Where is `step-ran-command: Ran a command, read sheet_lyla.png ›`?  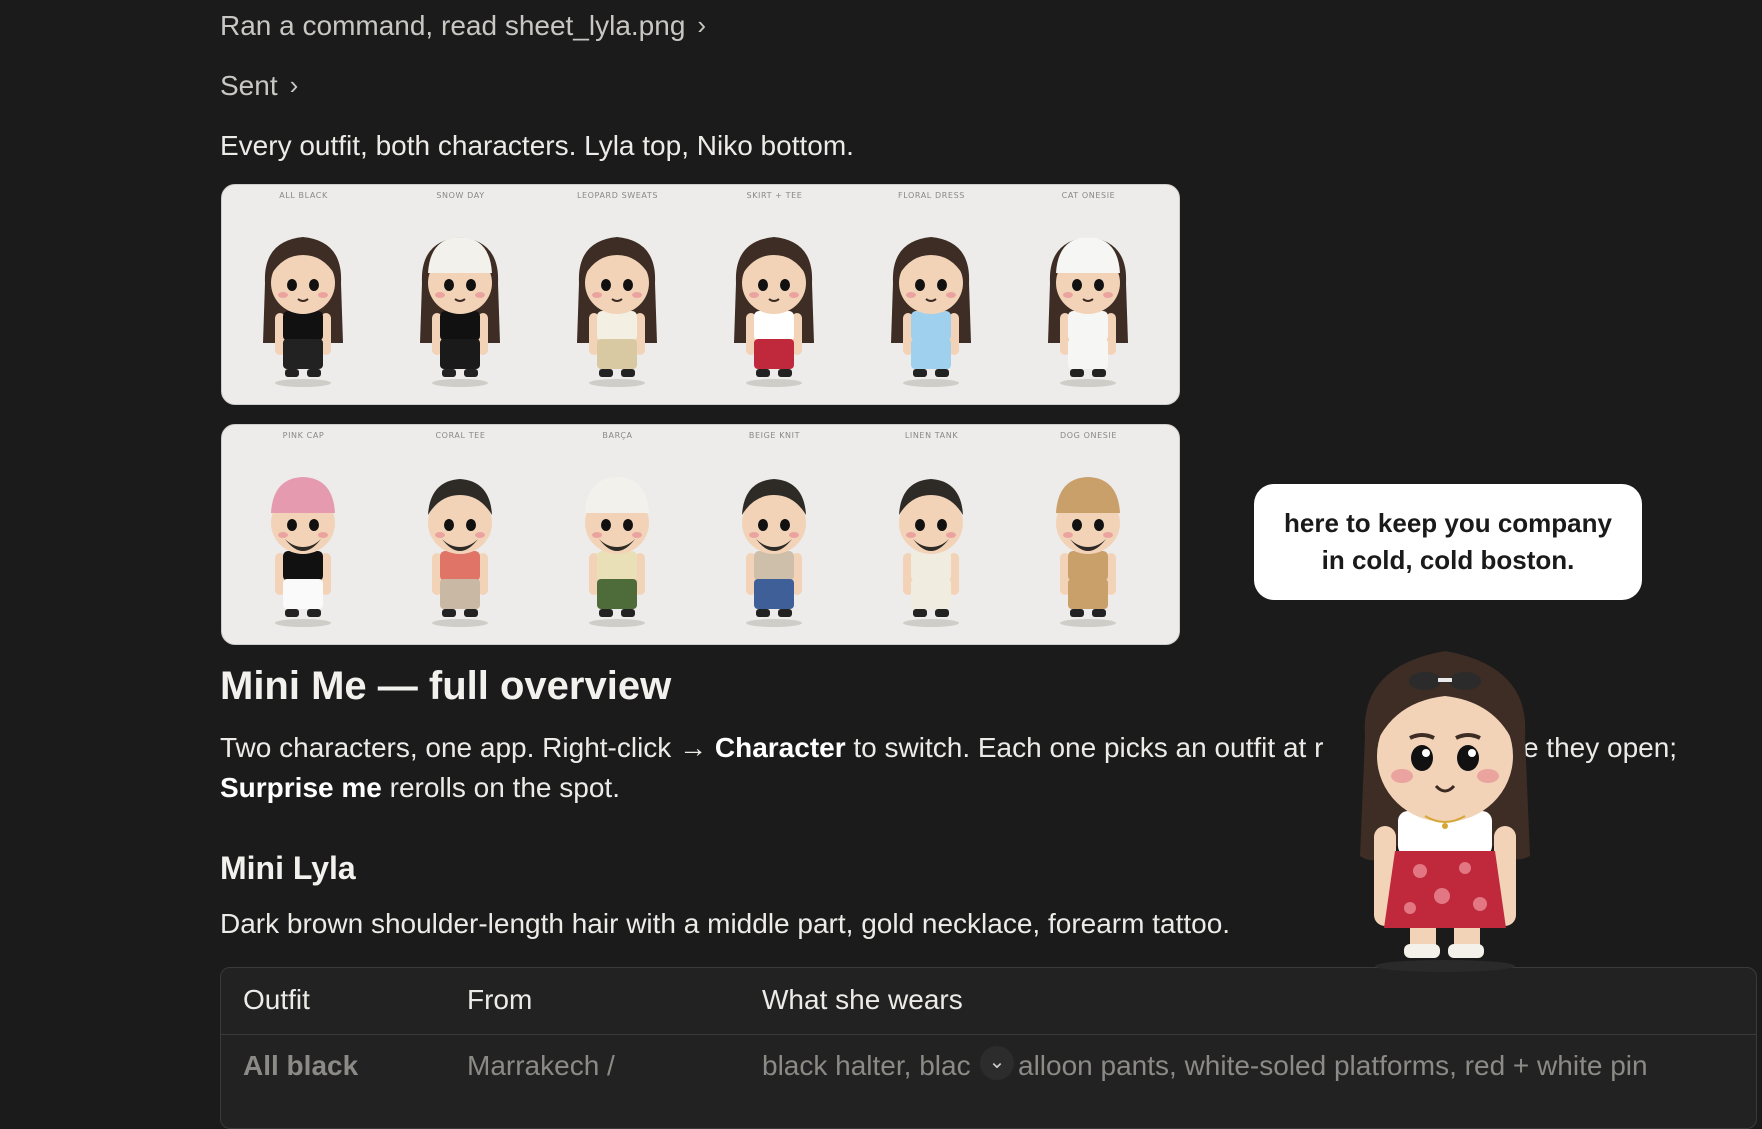 step-ran-command: Ran a command, read sheet_lyla.png › is located at coordinates (463, 26).